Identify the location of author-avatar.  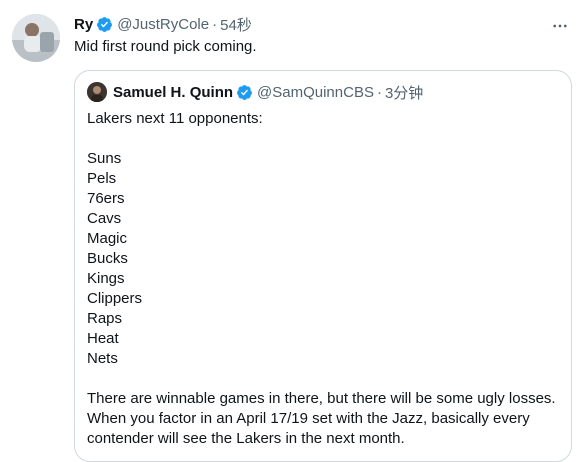
(36, 38).